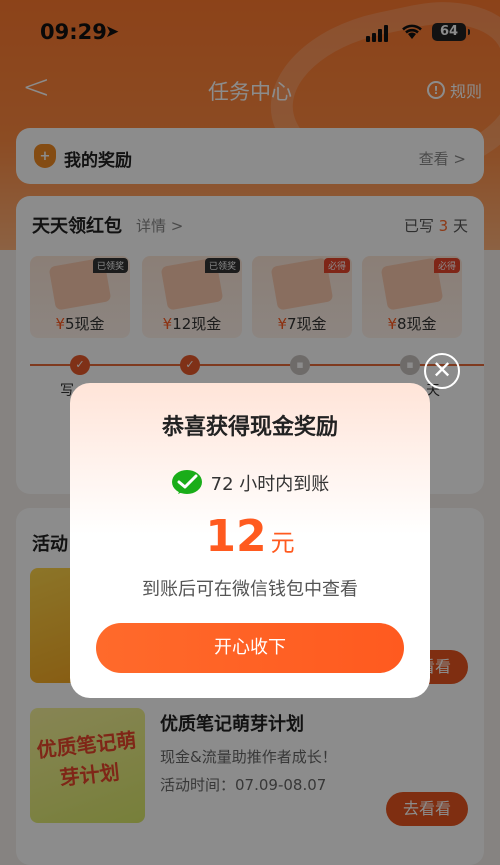 The height and width of the screenshot is (865, 500). I want to click on close-icon: ✕, so click(442, 371).